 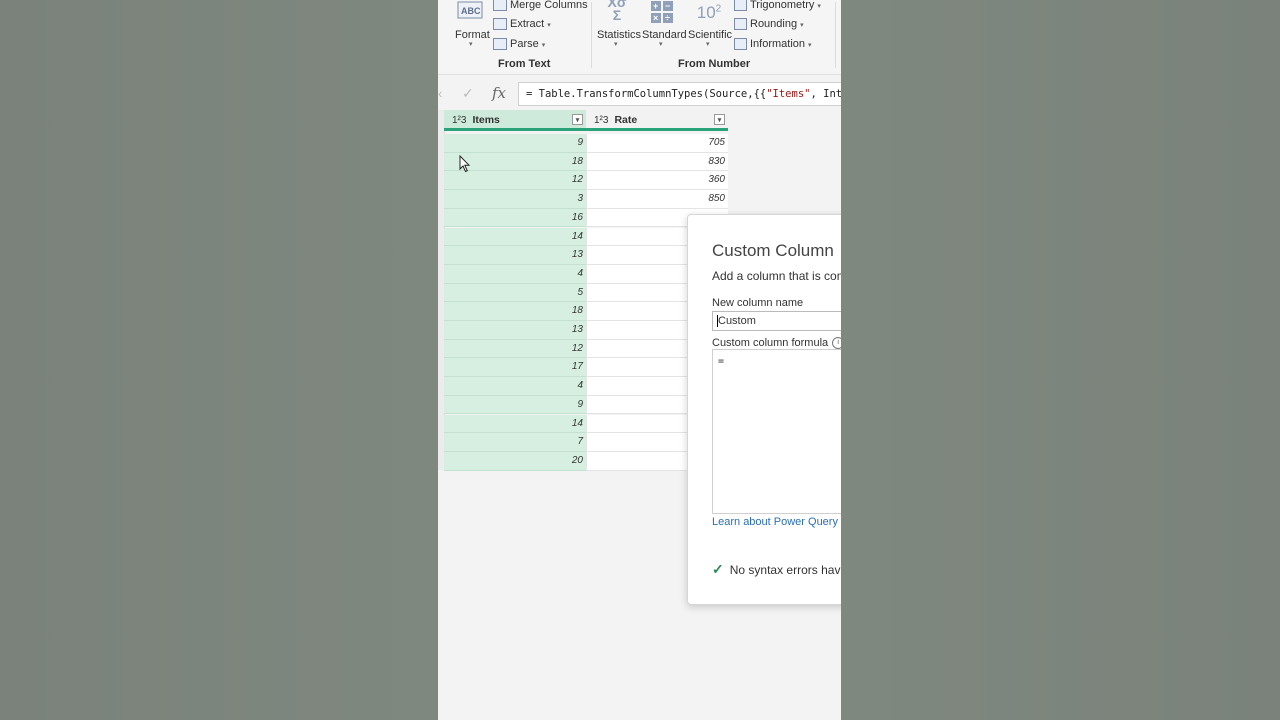 I want to click on statistics-button: Statistics, so click(x=619, y=35).